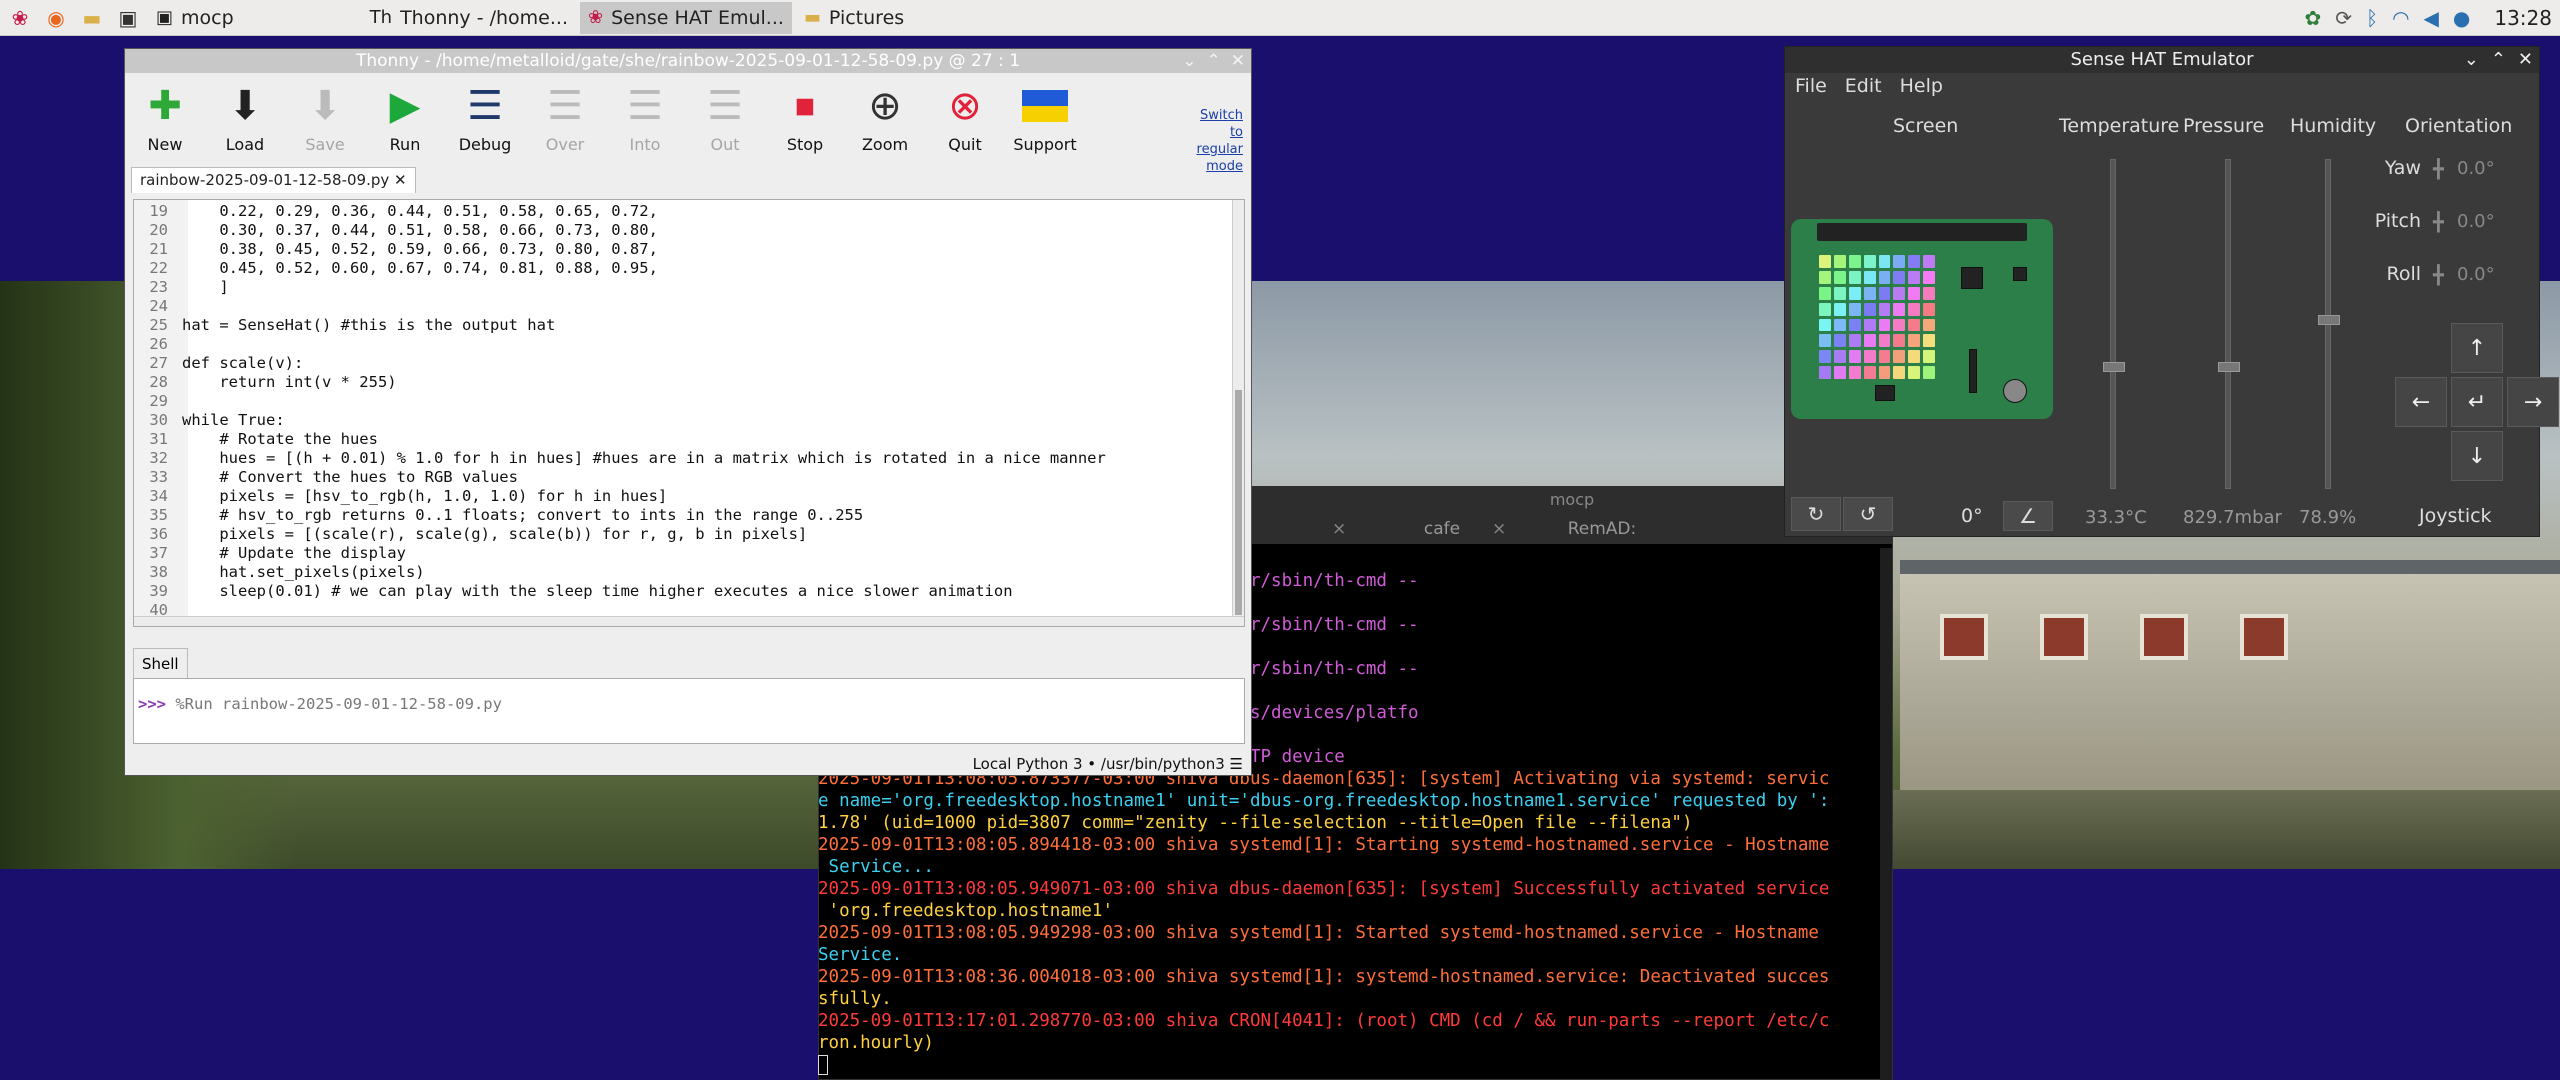  What do you see at coordinates (1863, 86) in the screenshot?
I see `menu-edit: Edit` at bounding box center [1863, 86].